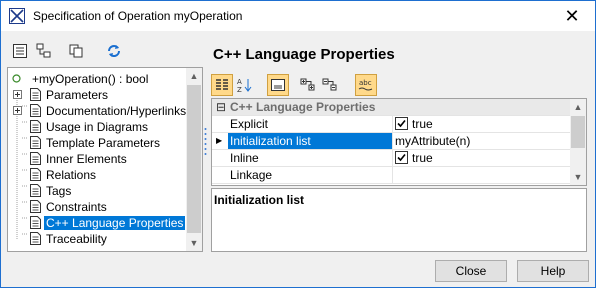 The width and height of the screenshot is (596, 288). What do you see at coordinates (251, 175) in the screenshot?
I see `property-name: Linkage` at bounding box center [251, 175].